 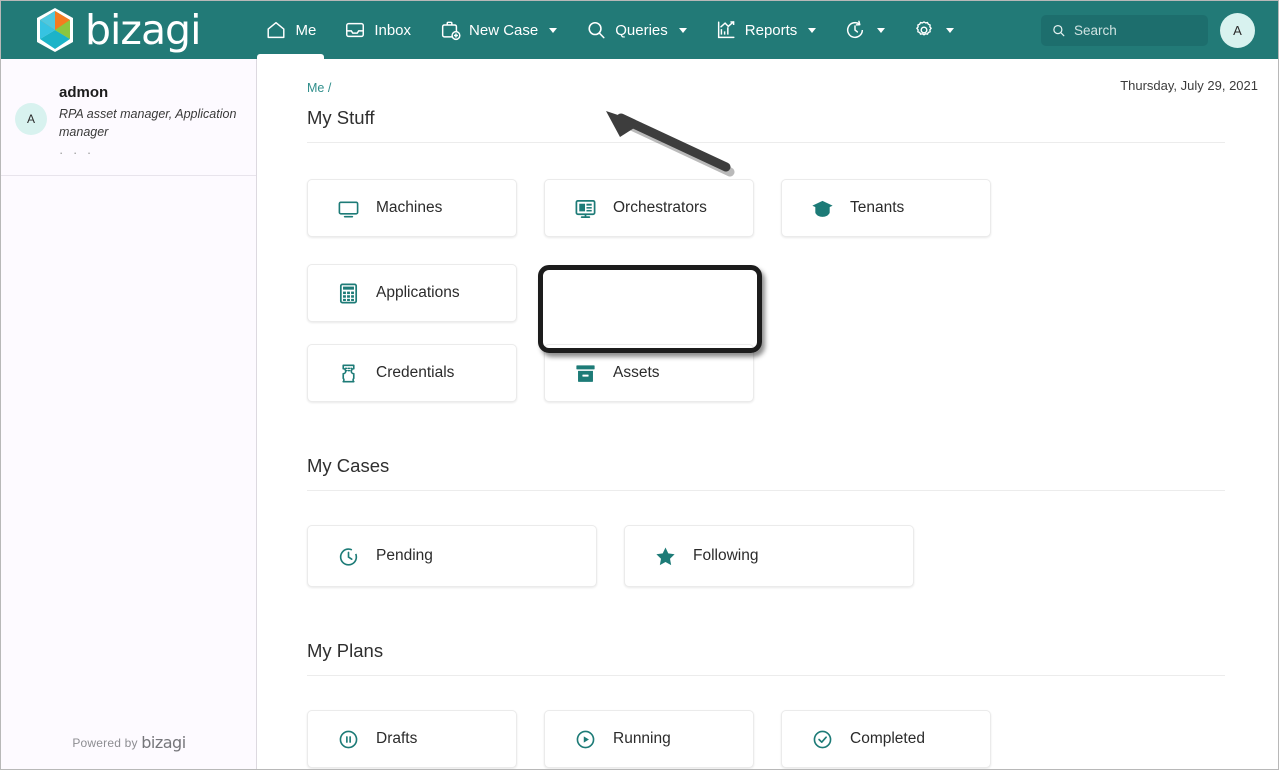 I want to click on card-machines: Machines, so click(x=412, y=208).